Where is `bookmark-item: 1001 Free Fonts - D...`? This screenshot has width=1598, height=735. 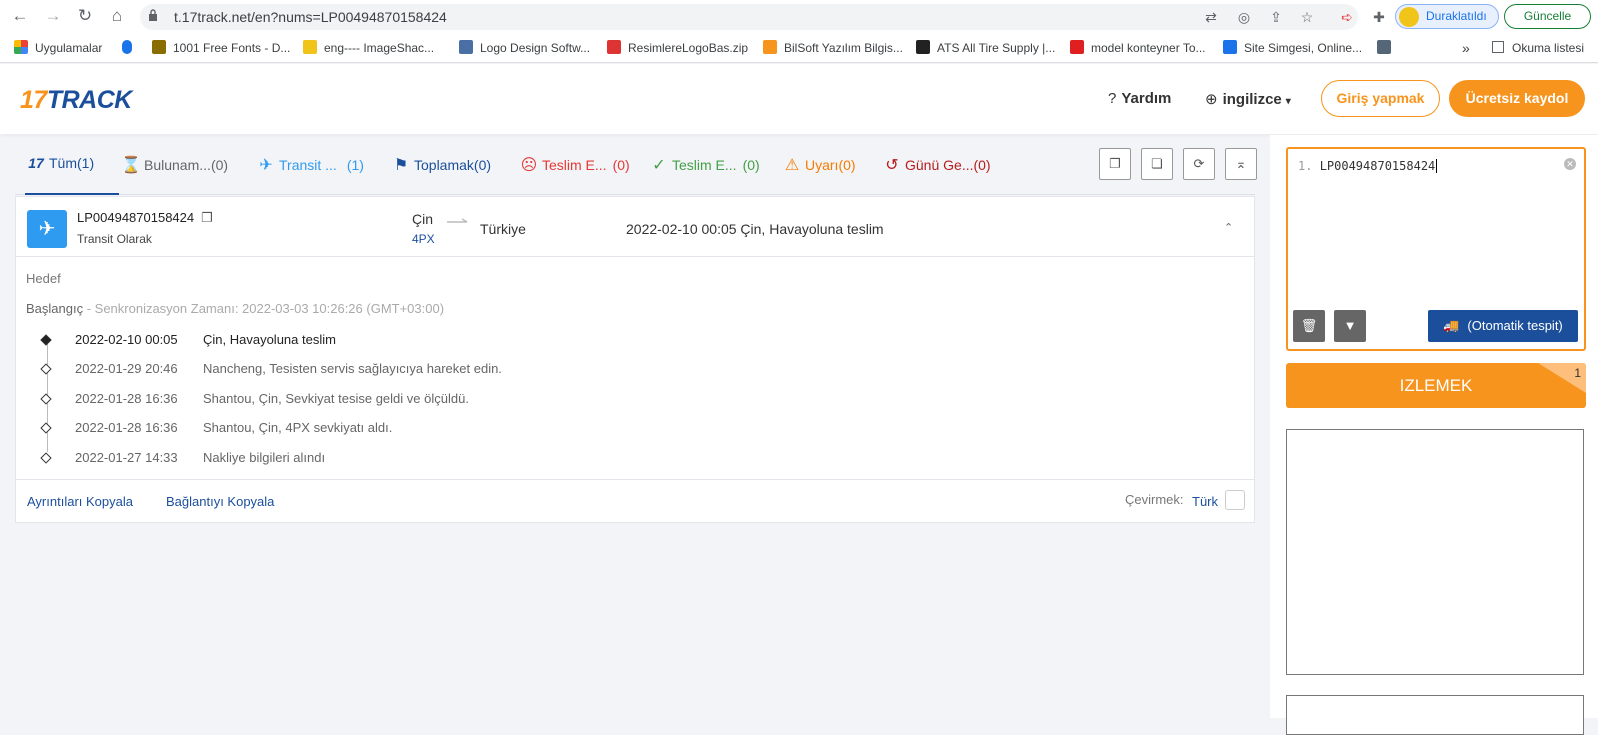 bookmark-item: 1001 Free Fonts - D... is located at coordinates (221, 48).